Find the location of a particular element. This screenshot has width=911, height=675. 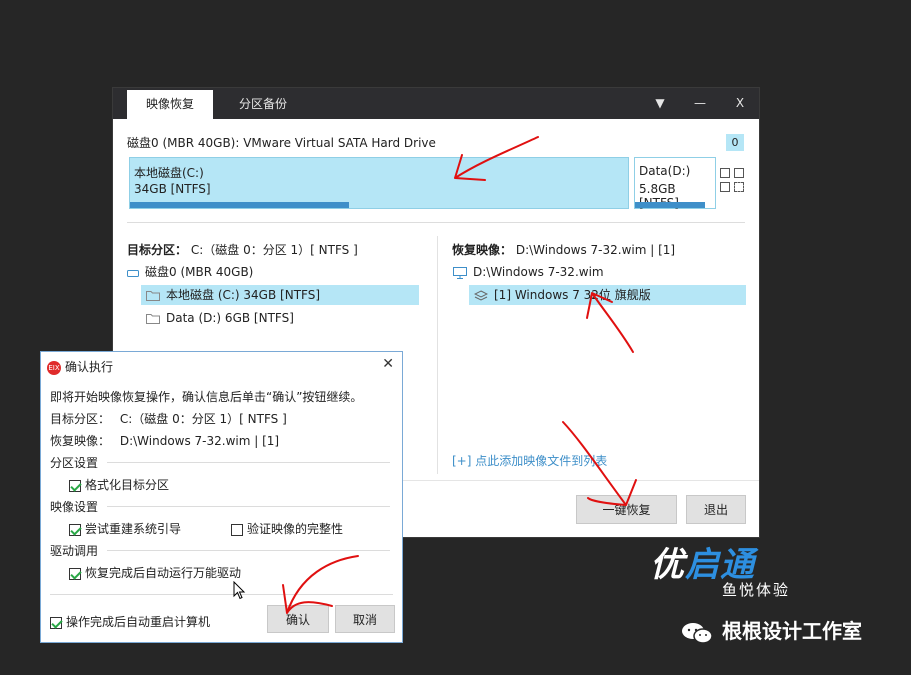

target-value: C:（磁盘 0：分区 1）[ NTFS ] is located at coordinates (274, 250).